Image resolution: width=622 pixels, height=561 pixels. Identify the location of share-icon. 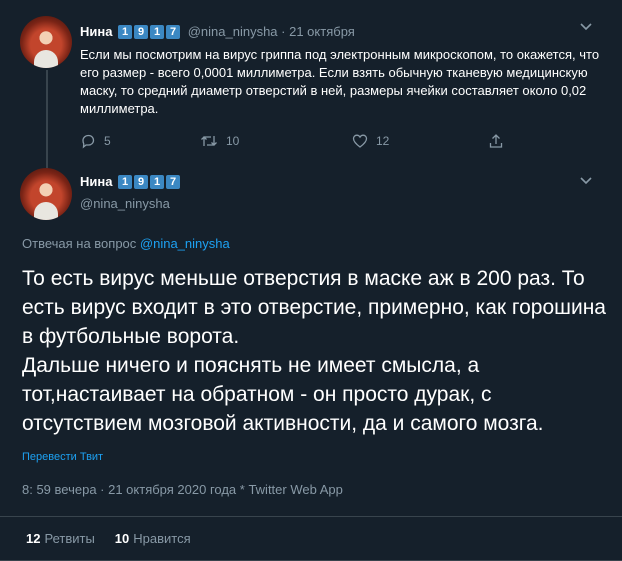
(496, 141).